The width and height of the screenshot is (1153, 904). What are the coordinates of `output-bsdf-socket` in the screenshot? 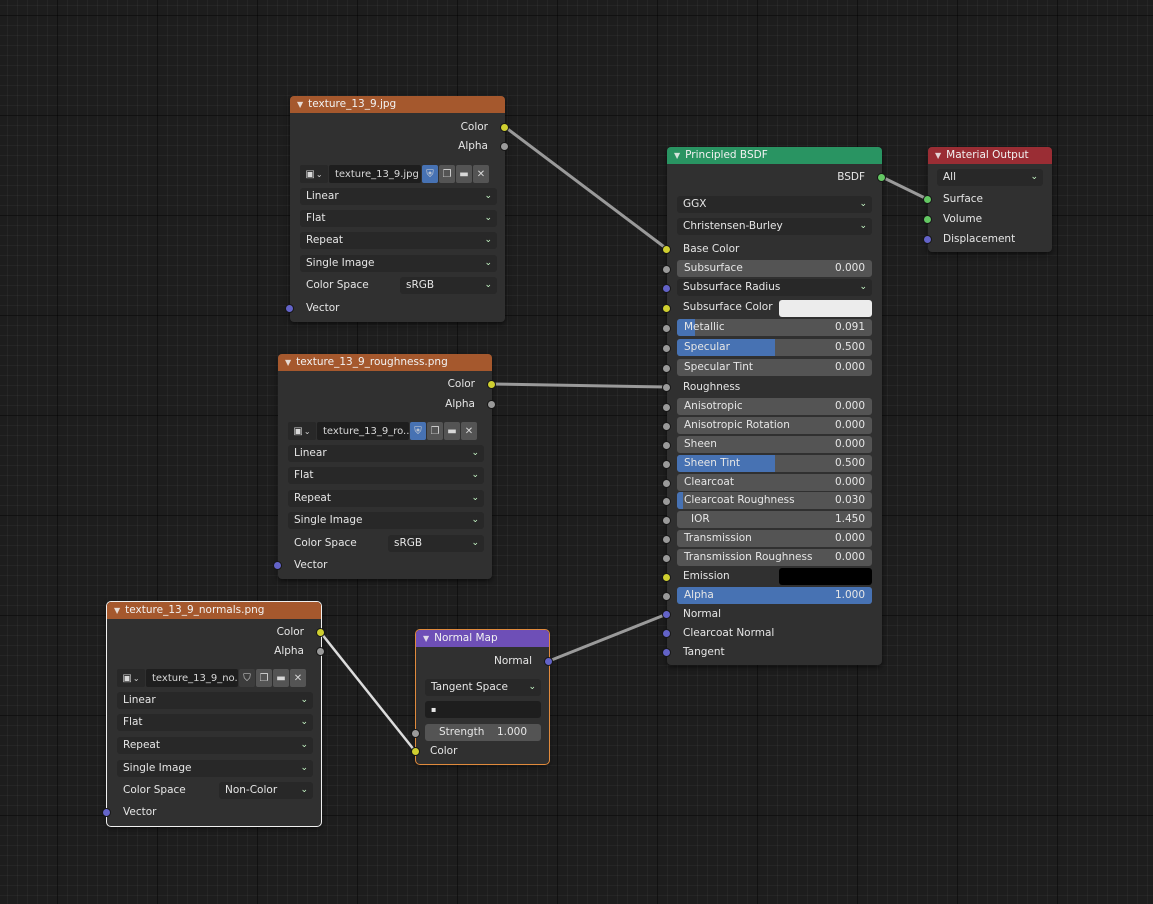 It's located at (881, 177).